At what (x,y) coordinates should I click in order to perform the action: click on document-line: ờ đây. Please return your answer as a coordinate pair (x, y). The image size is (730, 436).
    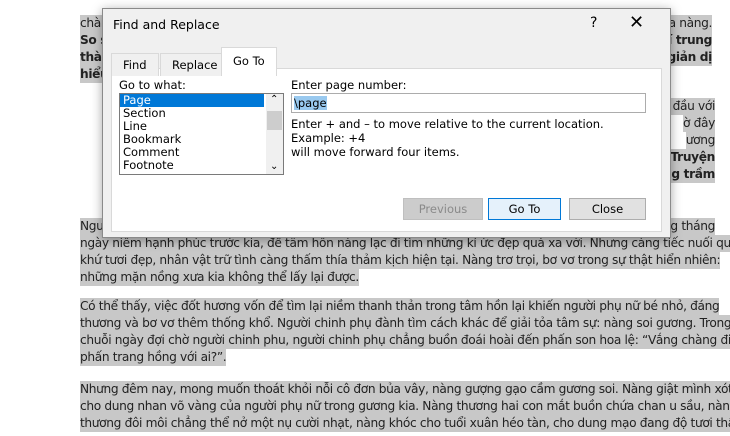
    Looking at the image, I should click on (699, 123).